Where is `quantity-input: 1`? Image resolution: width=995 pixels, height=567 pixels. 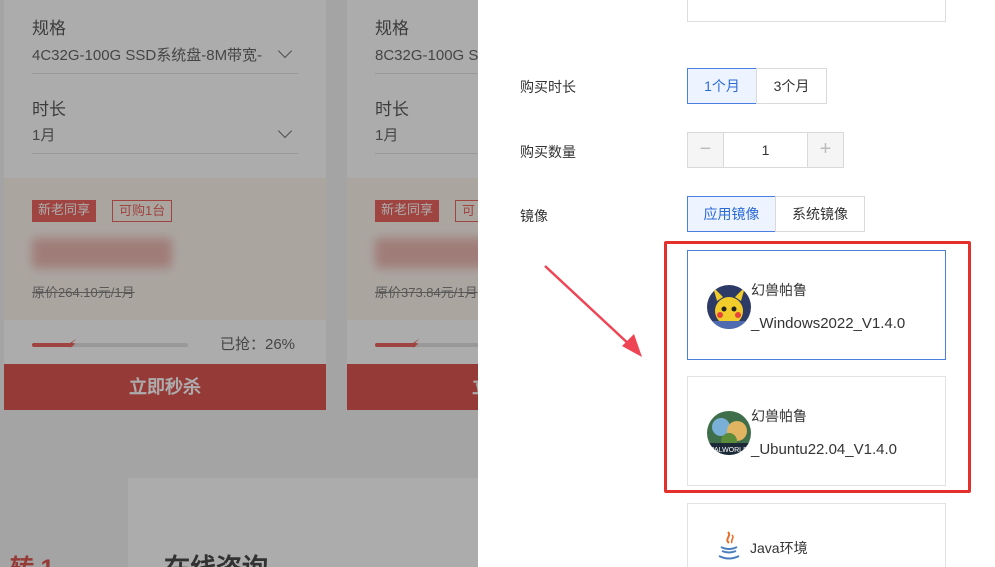 quantity-input: 1 is located at coordinates (765, 150).